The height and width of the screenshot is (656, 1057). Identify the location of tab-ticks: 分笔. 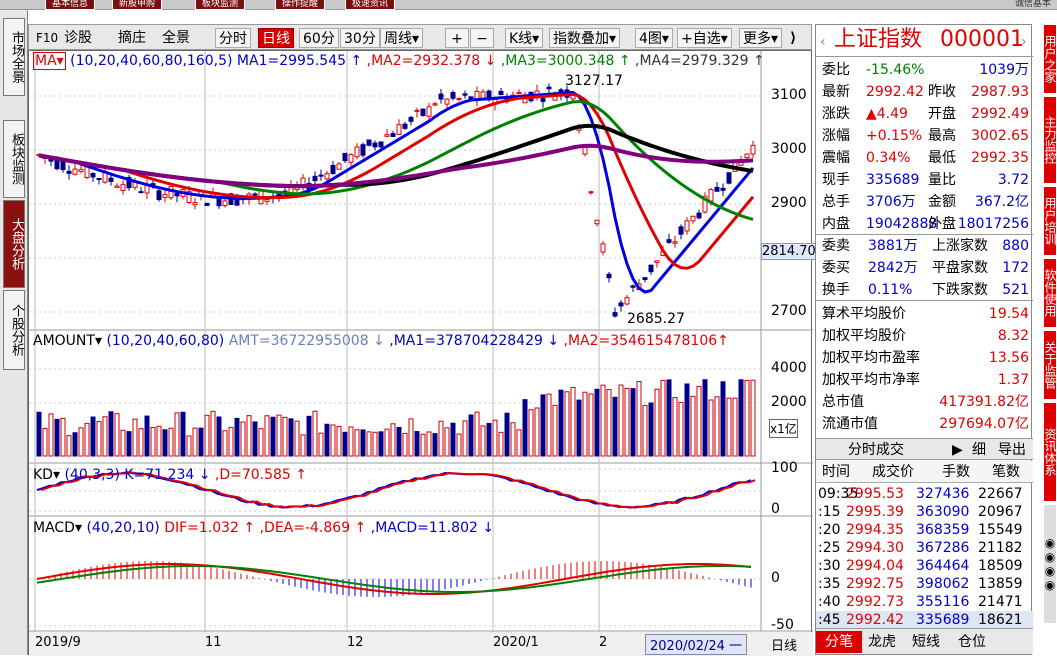
(839, 642).